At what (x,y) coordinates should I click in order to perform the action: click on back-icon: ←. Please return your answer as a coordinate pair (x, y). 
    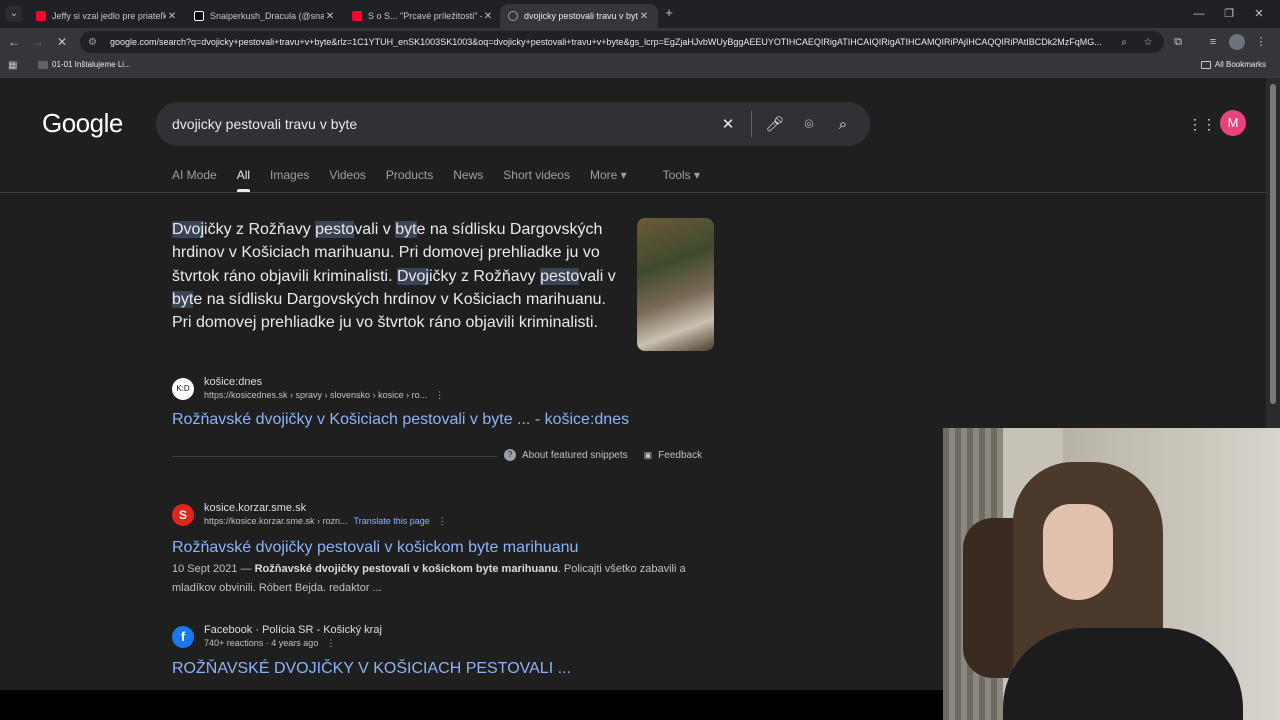
    Looking at the image, I should click on (14, 42).